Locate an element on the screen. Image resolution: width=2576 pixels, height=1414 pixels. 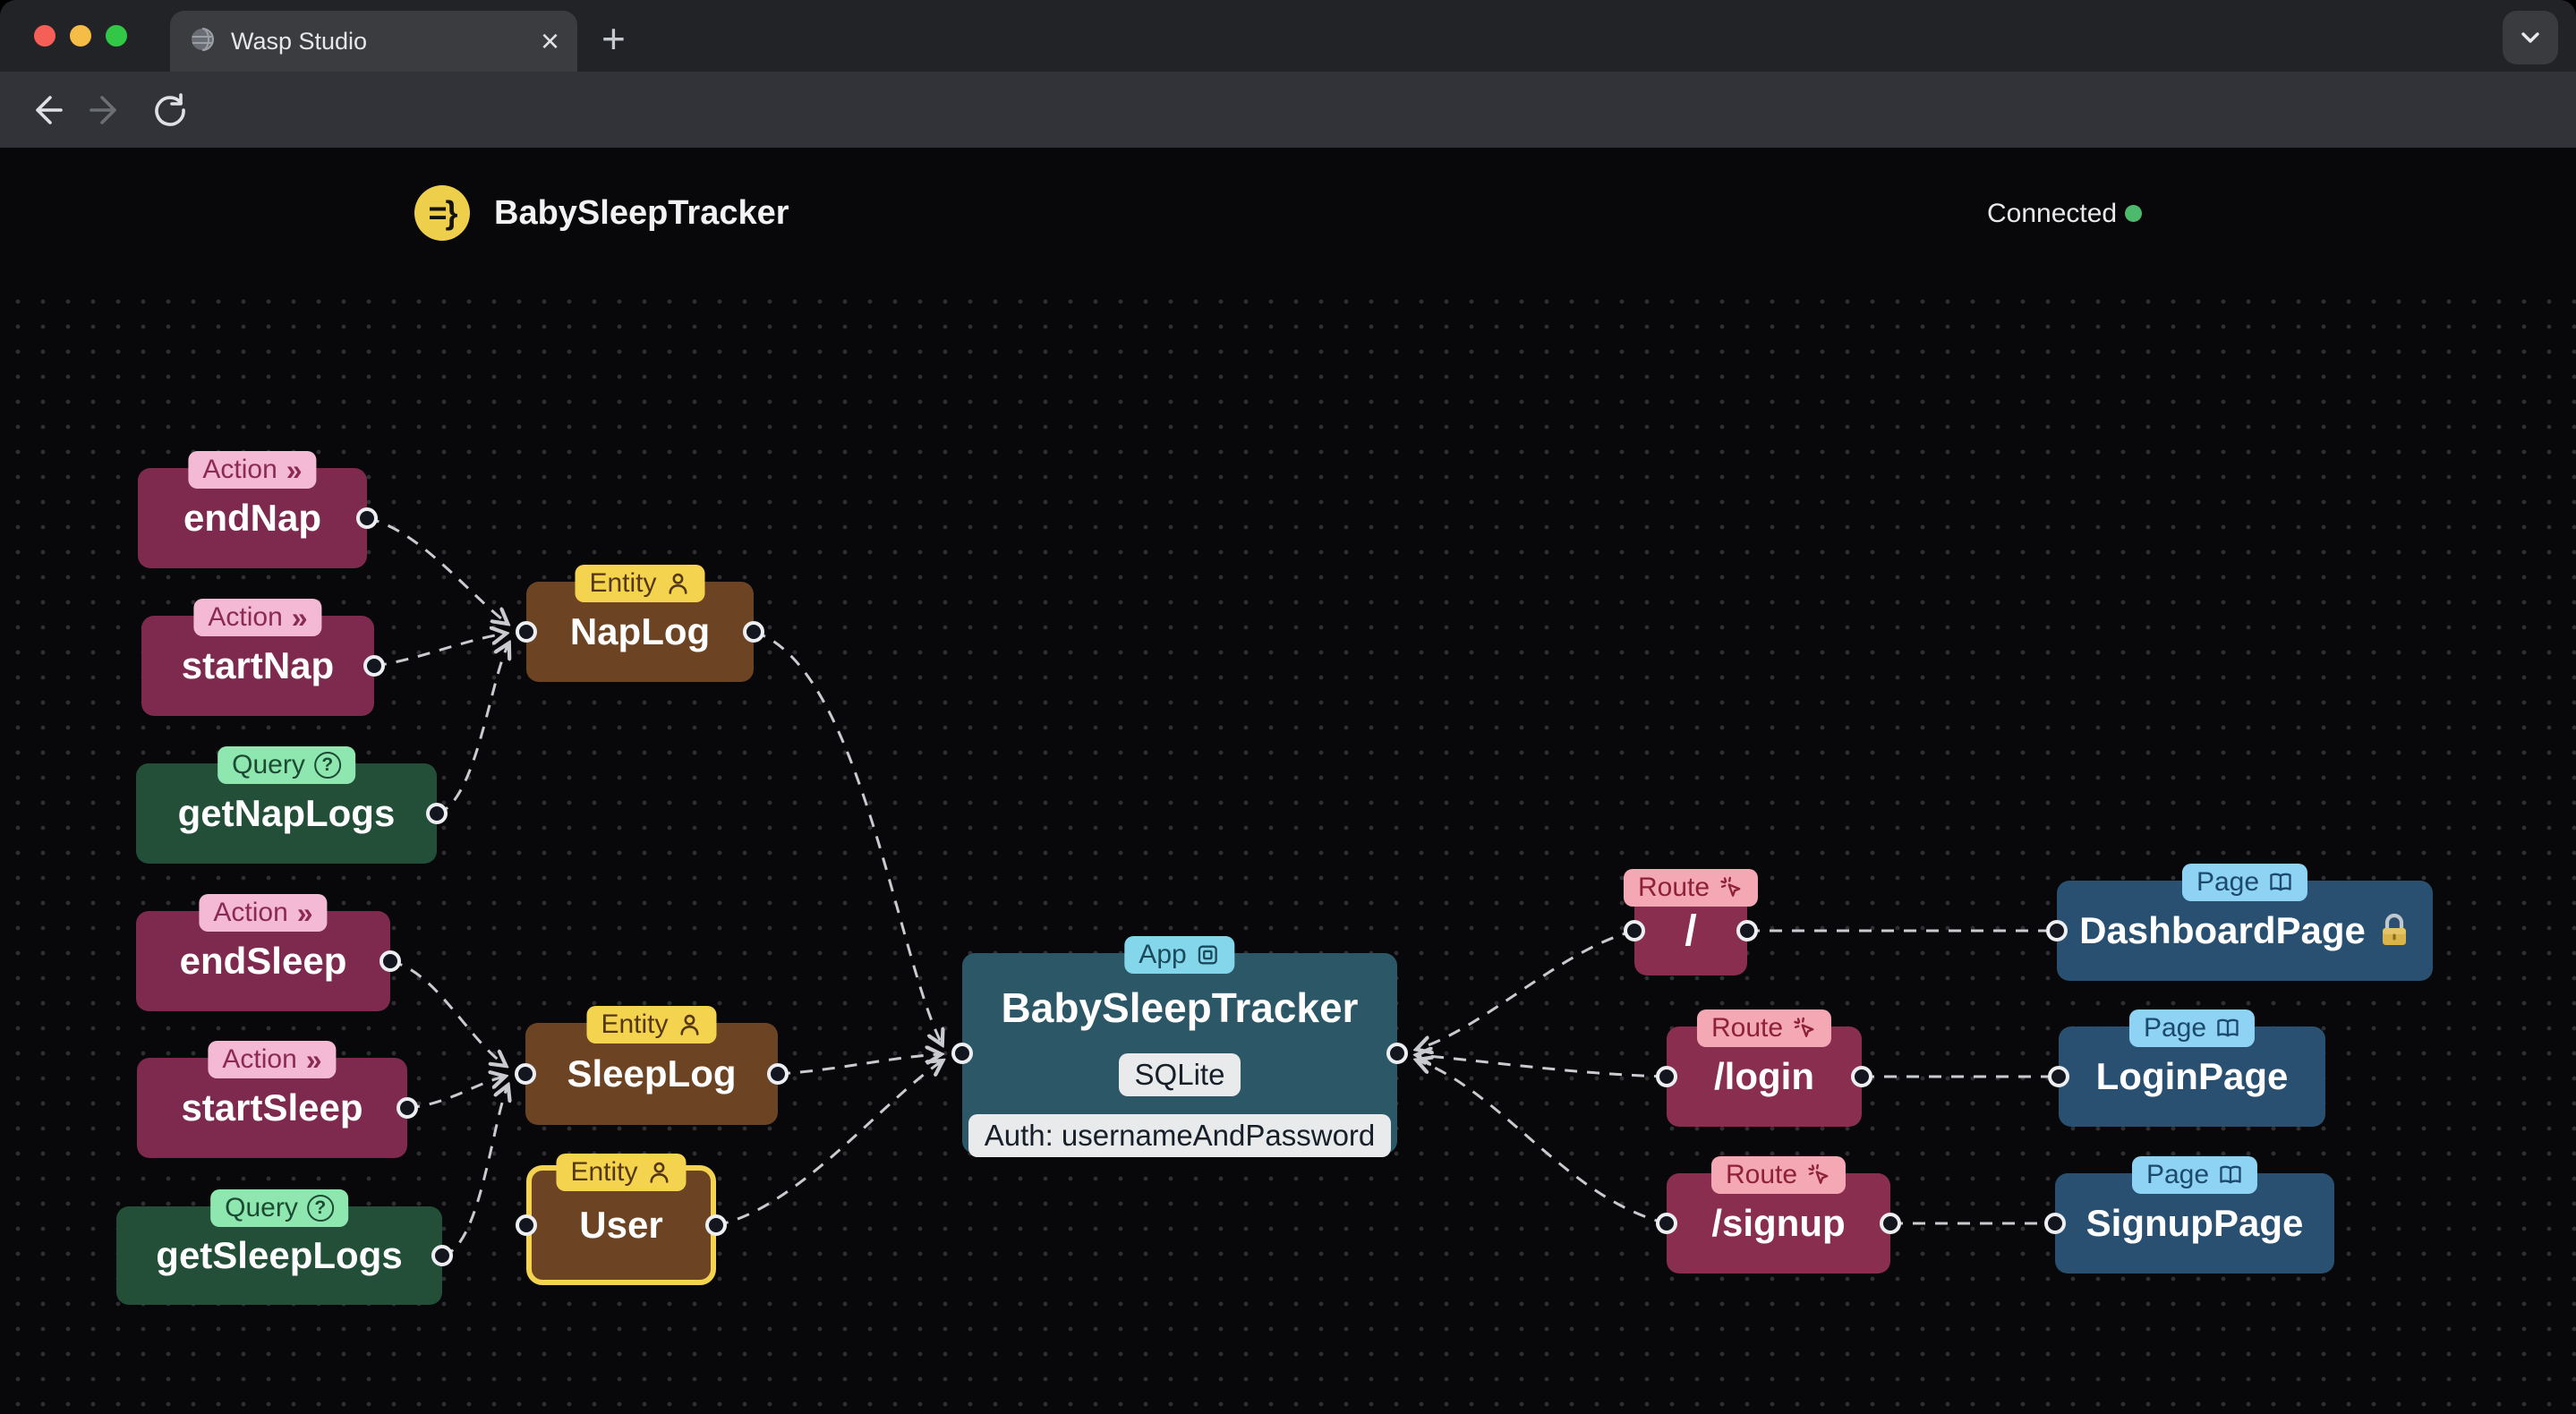
node-page-dashboardpage: Page DashboardPage is located at coordinates (2245, 922).